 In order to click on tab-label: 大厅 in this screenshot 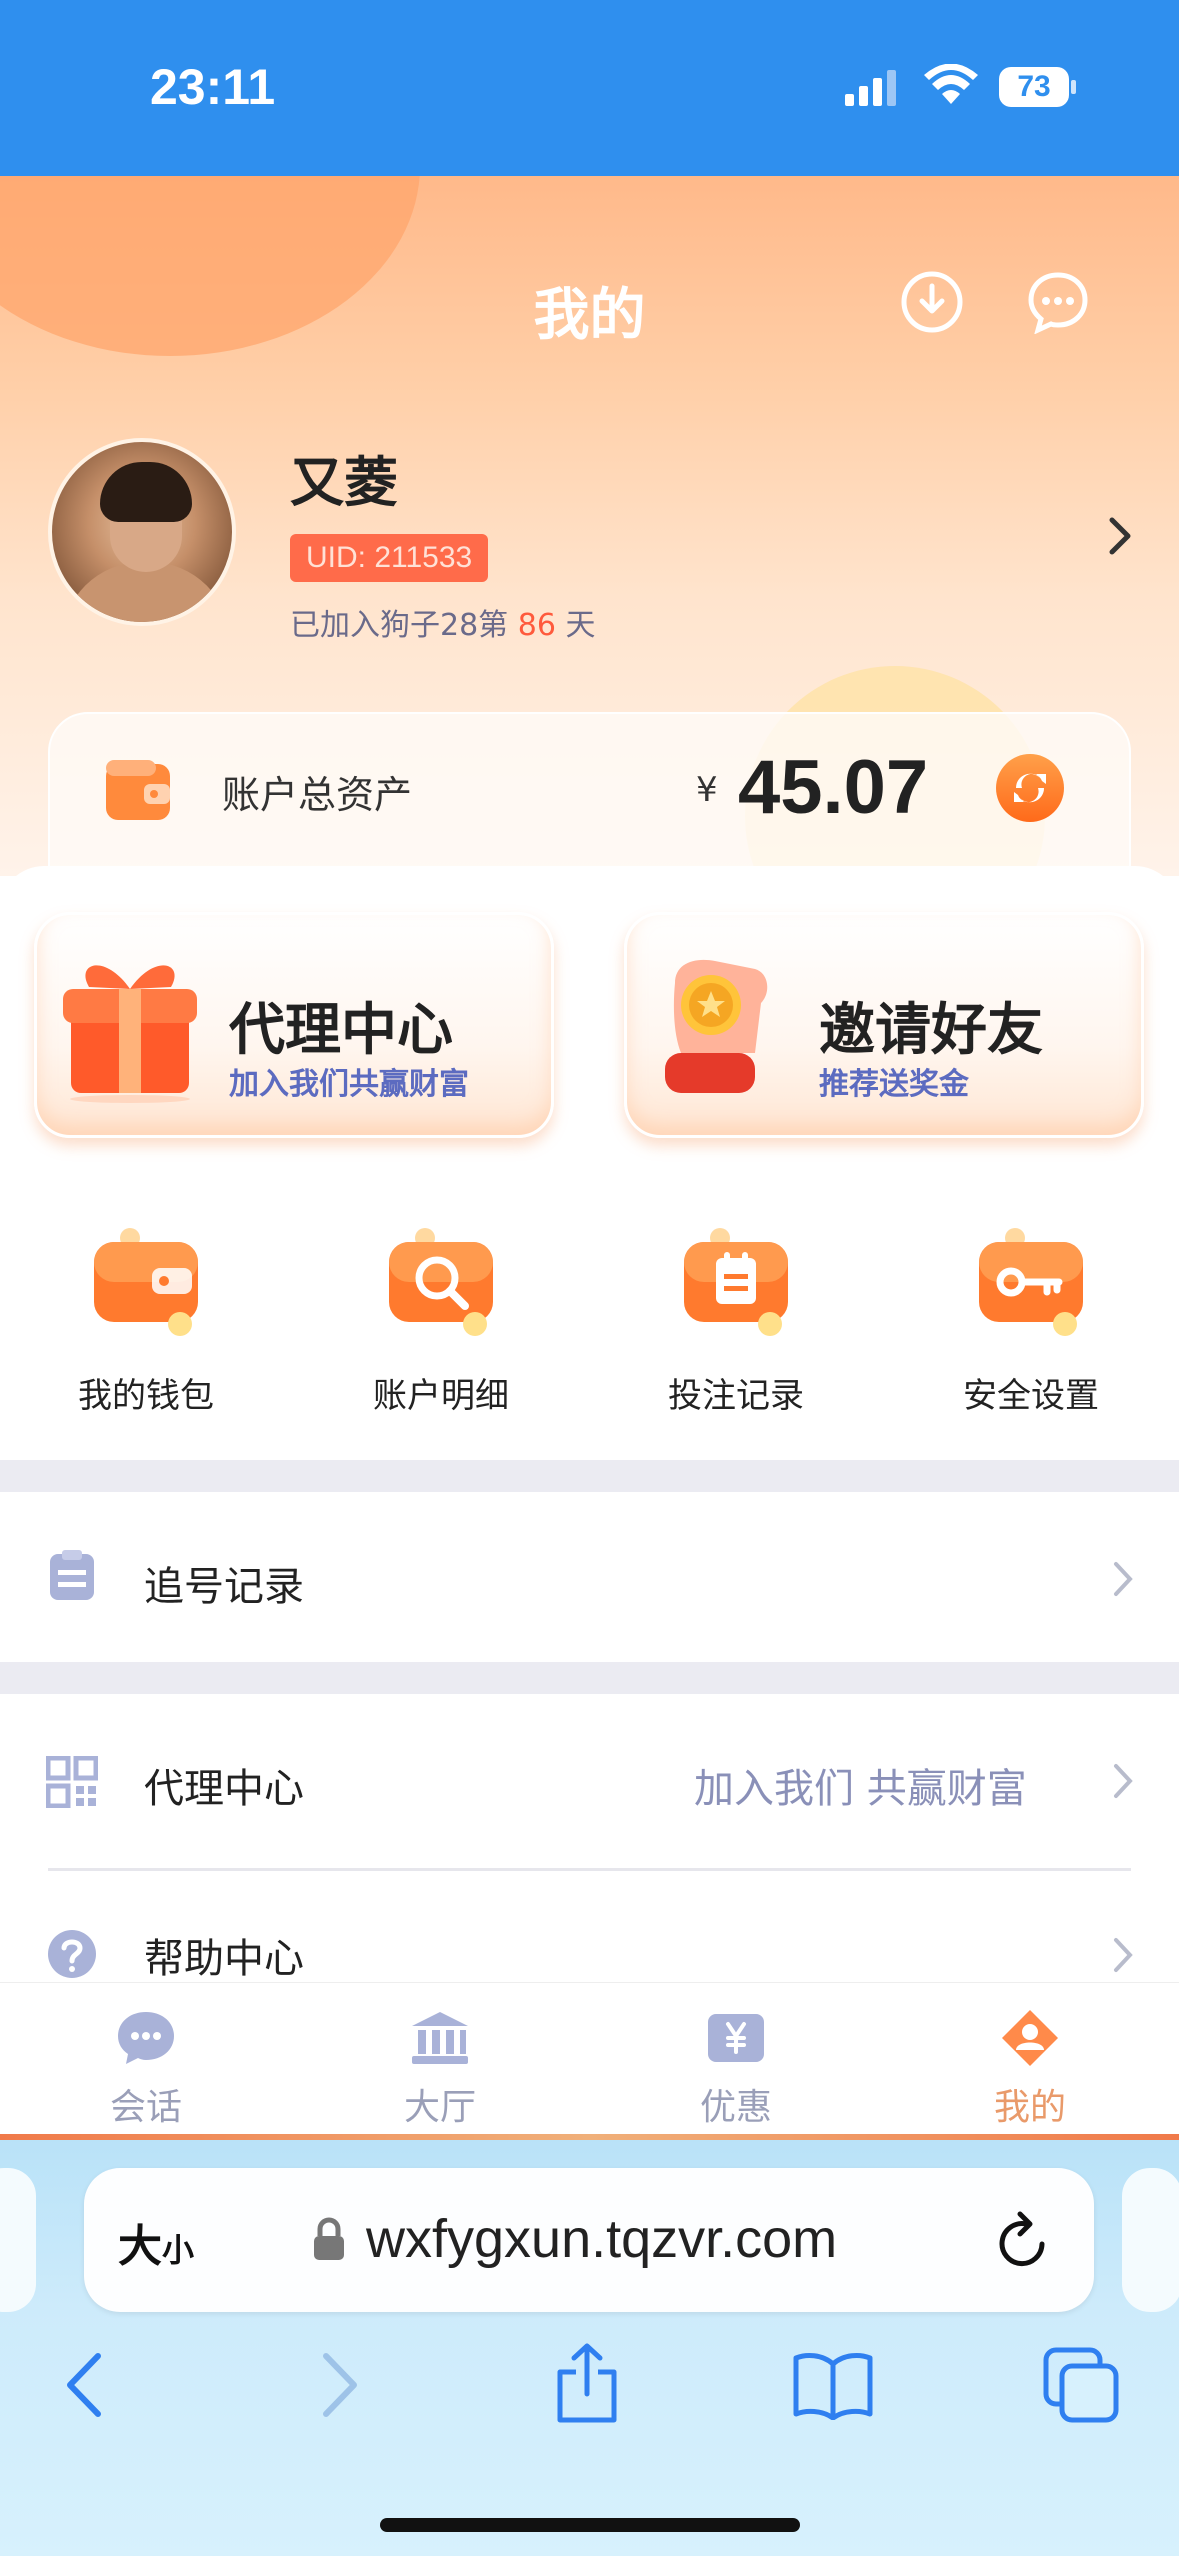, I will do `click(439, 2107)`.